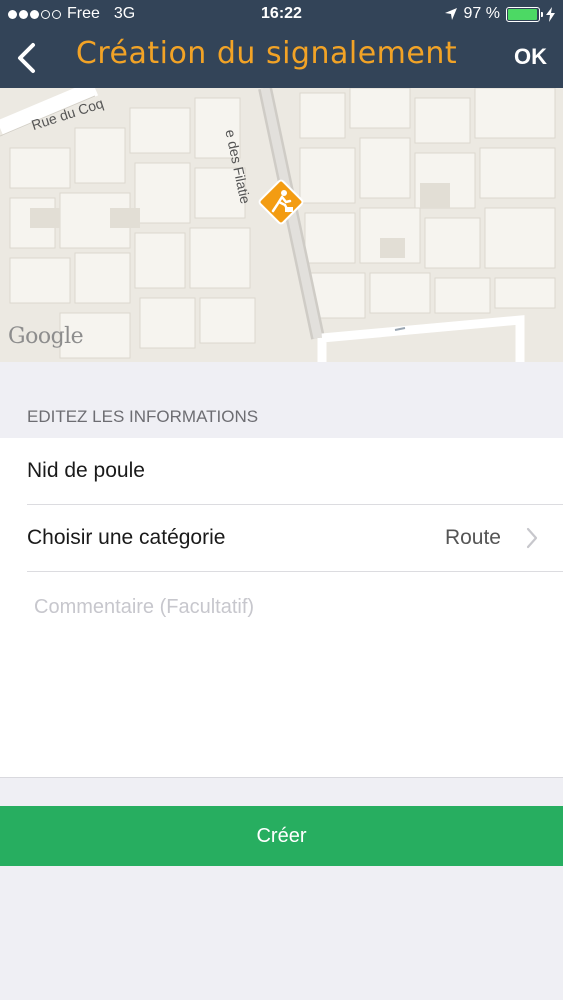 The image size is (563, 1000). I want to click on status-right: 97 %, so click(499, 14).